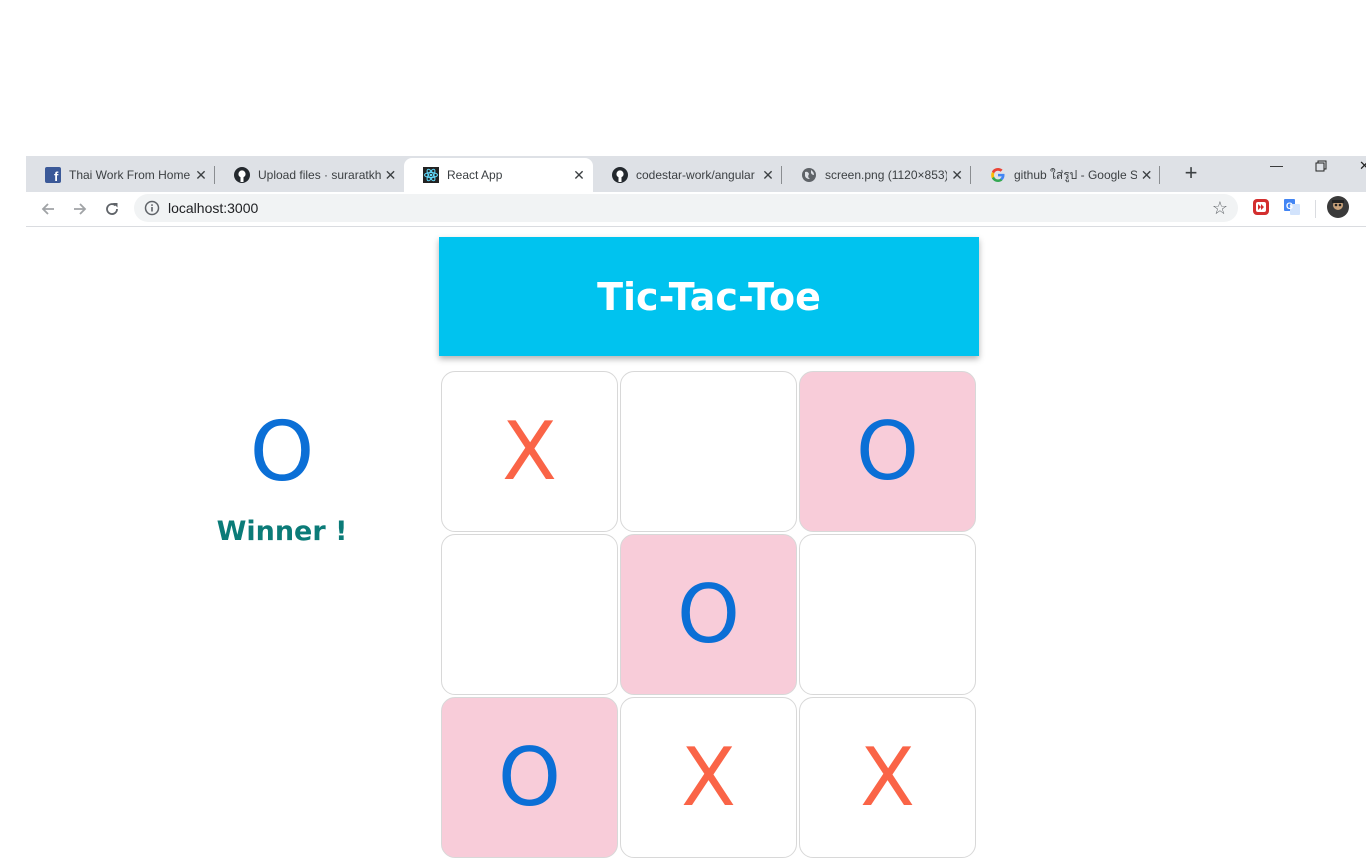  I want to click on tab-separator, so click(1159, 175).